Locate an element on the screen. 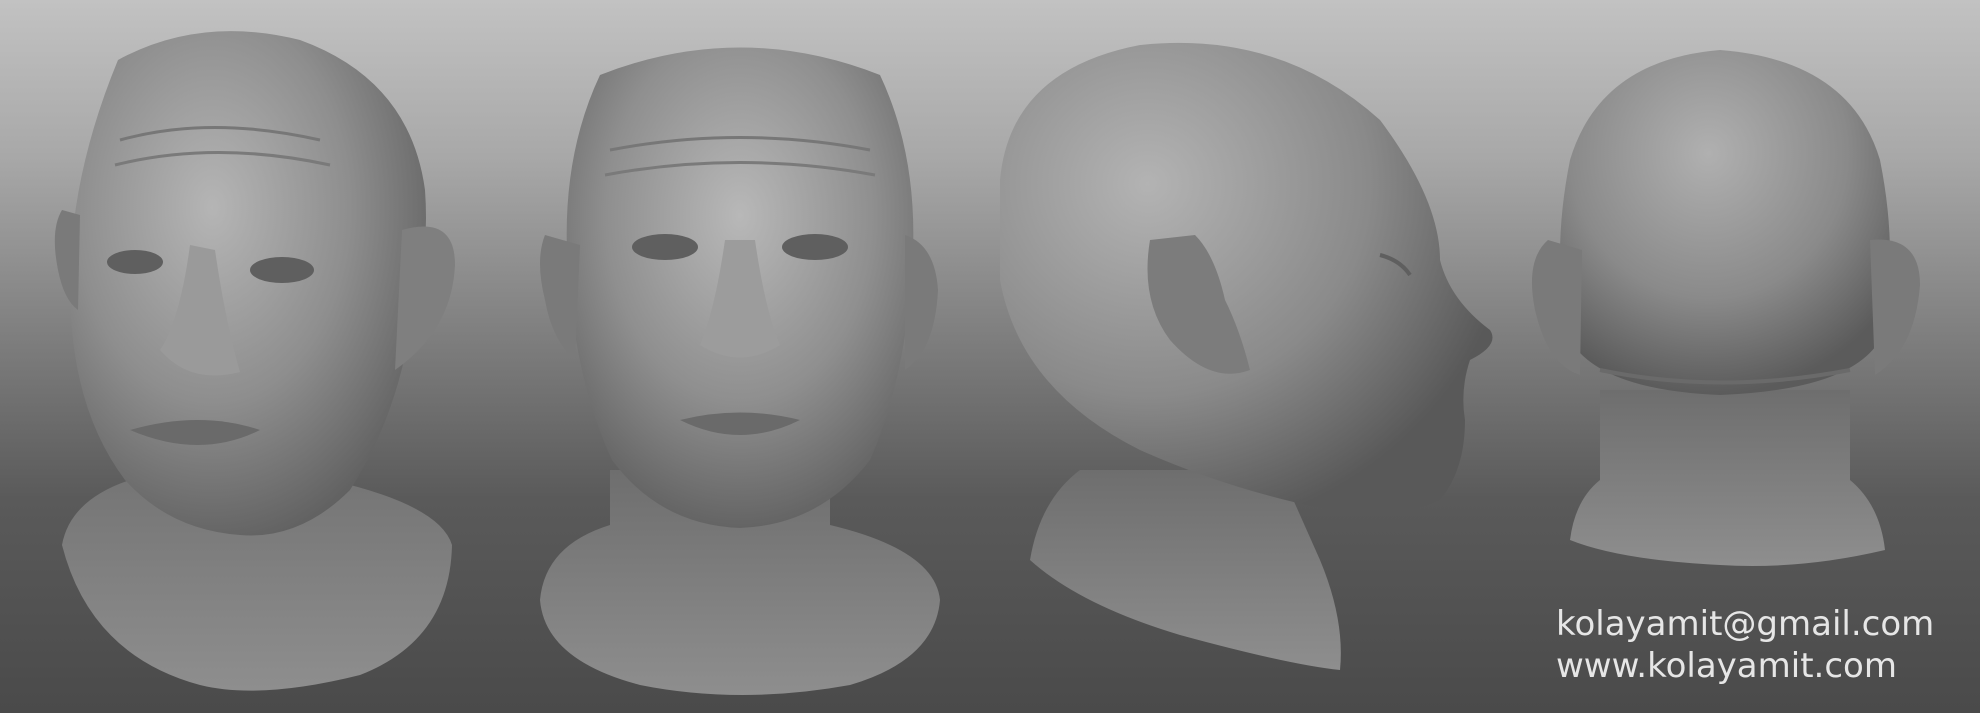 This screenshot has height=713, width=1980. contact-info: kolayamit@gmail.com www.kolayamit.com is located at coordinates (1756, 645).